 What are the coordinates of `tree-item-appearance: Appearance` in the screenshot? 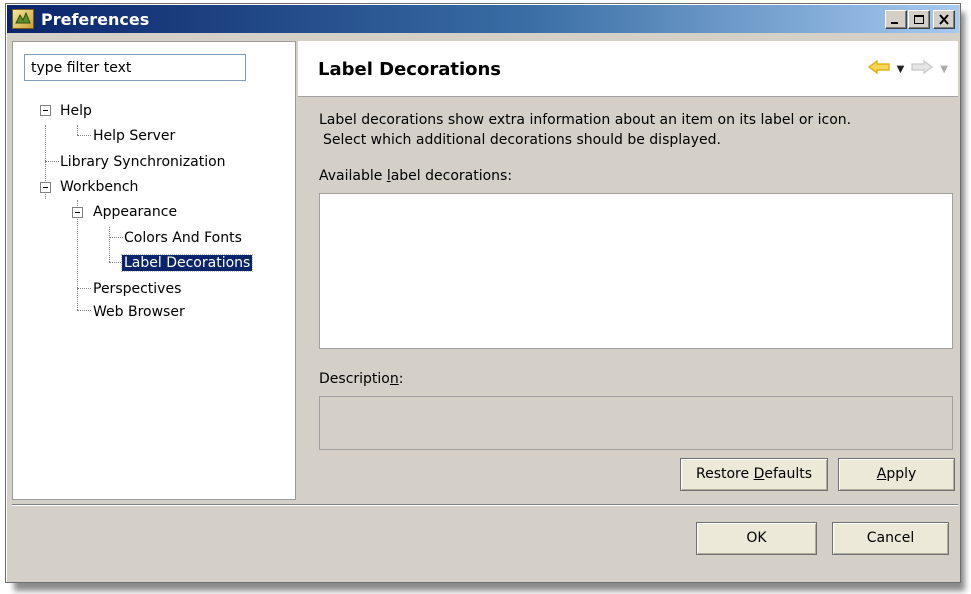 It's located at (135, 212).